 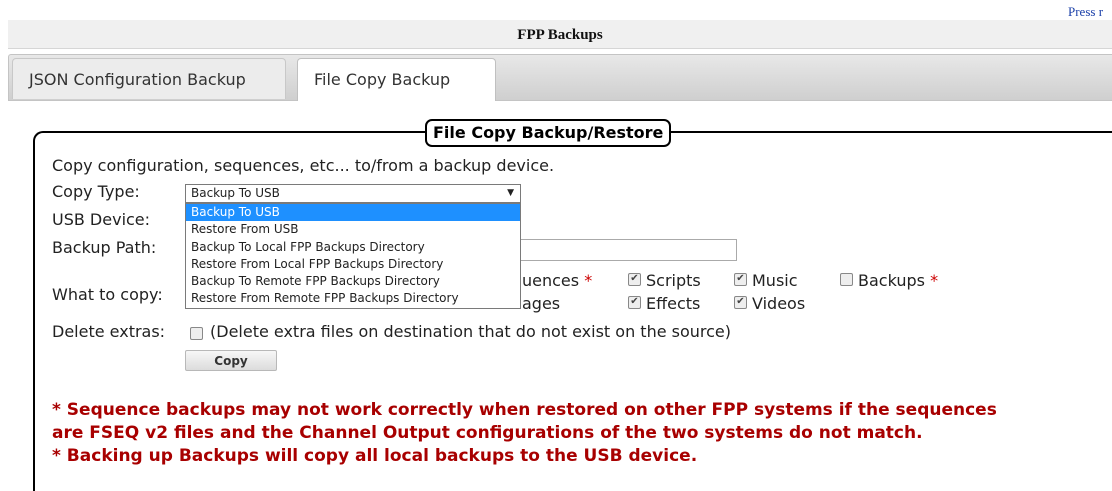 What do you see at coordinates (548, 133) in the screenshot?
I see `fieldset-legend: File Copy Backup/Restore` at bounding box center [548, 133].